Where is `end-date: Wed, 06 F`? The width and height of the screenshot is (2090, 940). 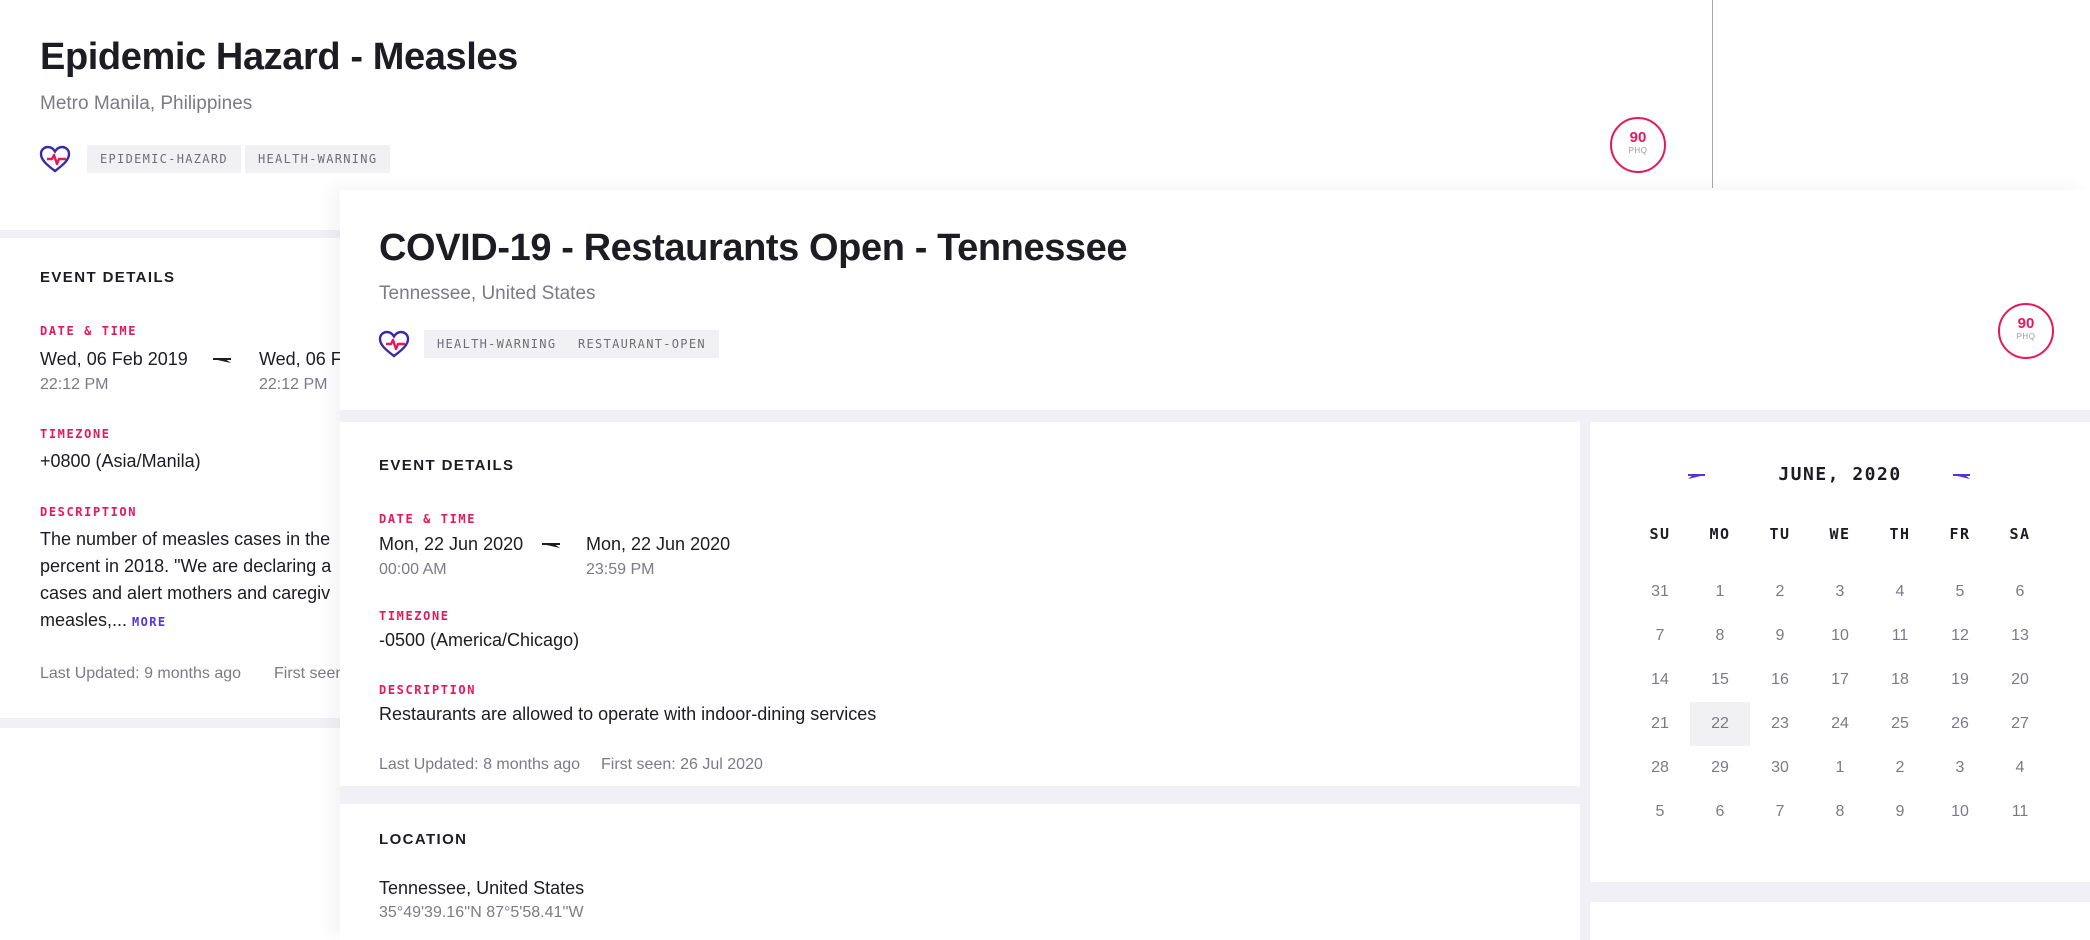 end-date: Wed, 06 F is located at coordinates (299, 359).